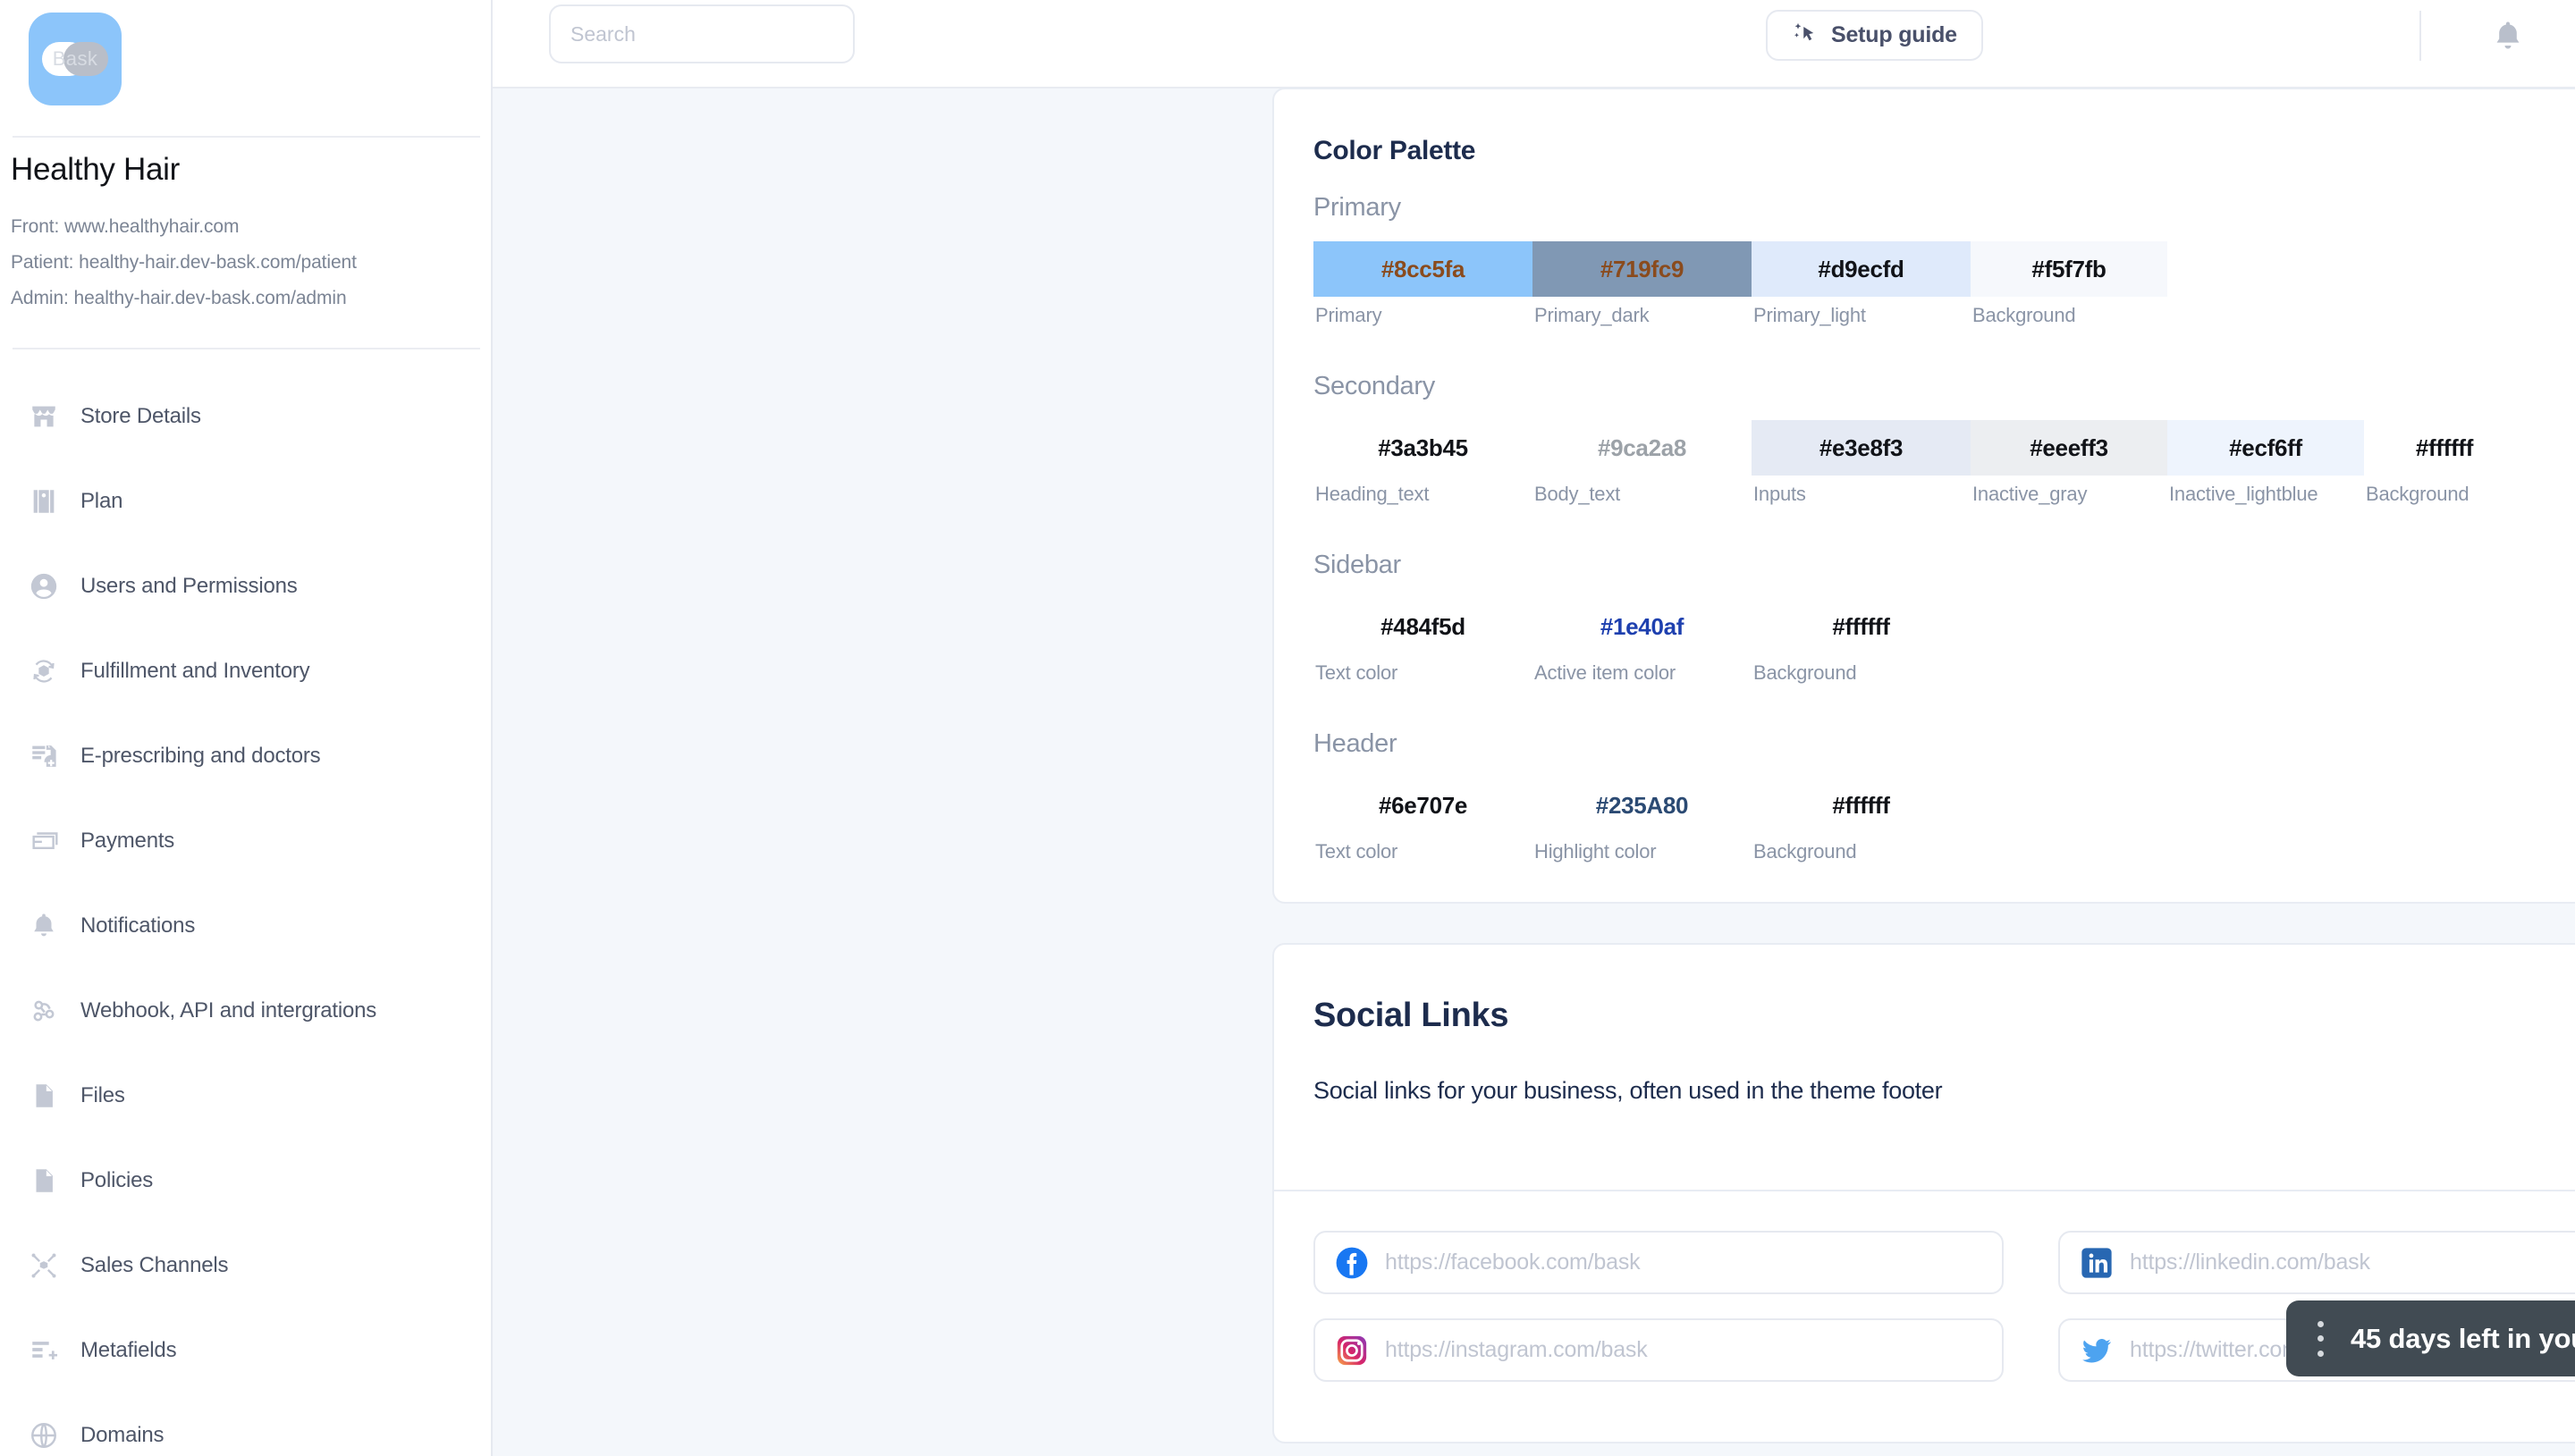  What do you see at coordinates (179, 298) in the screenshot?
I see `store-url-admin: Admin: healthy-hair.dev-bask.com/admin` at bounding box center [179, 298].